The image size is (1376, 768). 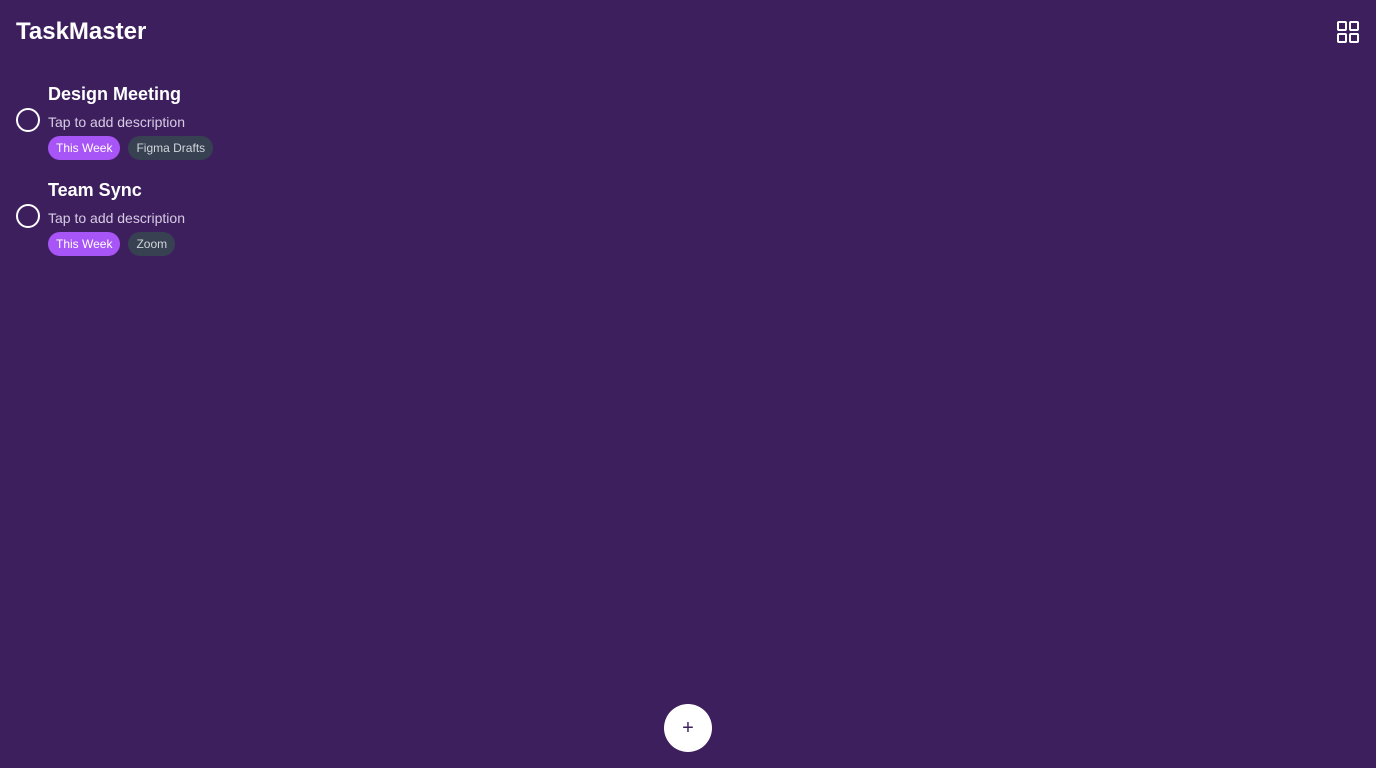 I want to click on task-title: Design Meeting, so click(x=114, y=94).